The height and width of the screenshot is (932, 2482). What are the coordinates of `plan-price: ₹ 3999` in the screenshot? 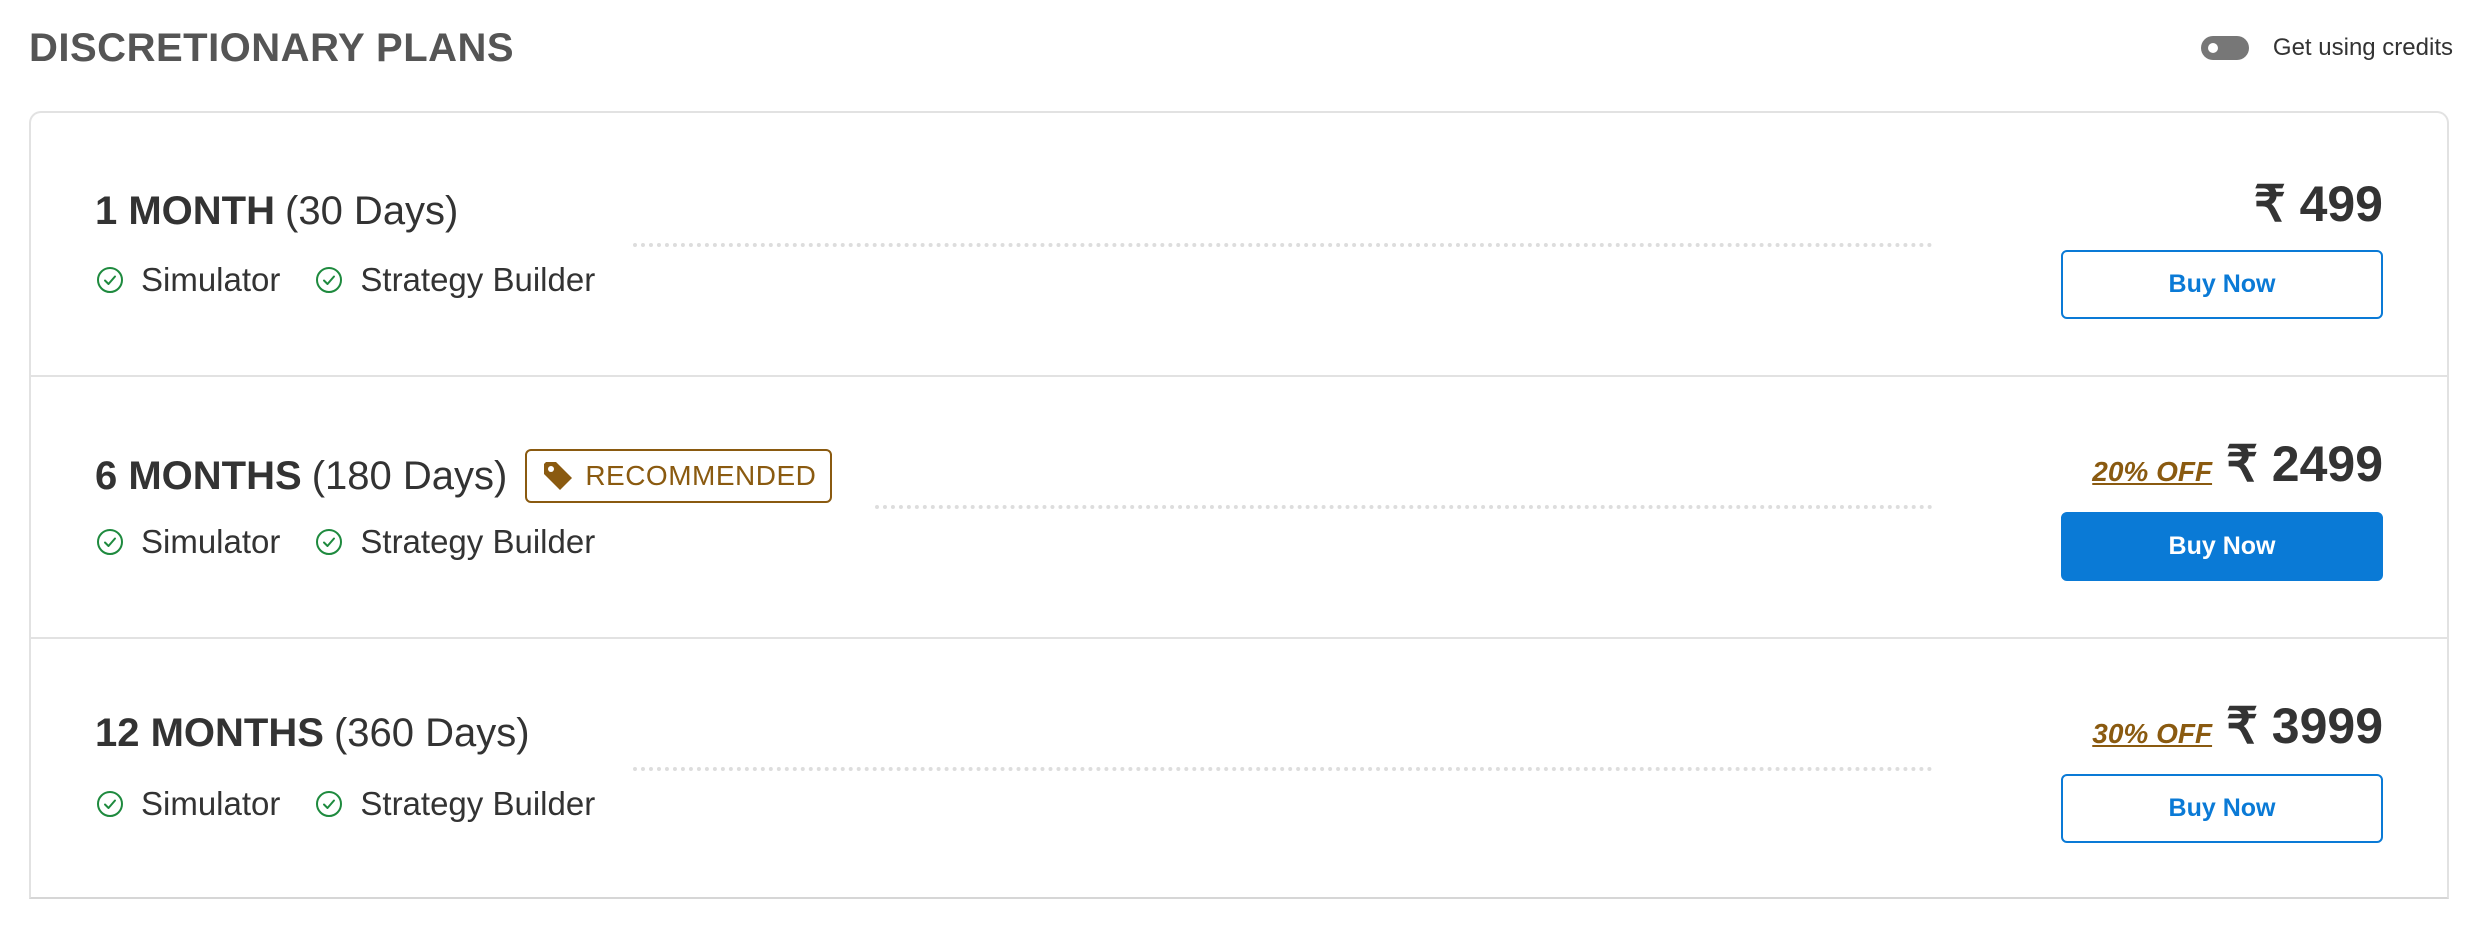 It's located at (2304, 726).